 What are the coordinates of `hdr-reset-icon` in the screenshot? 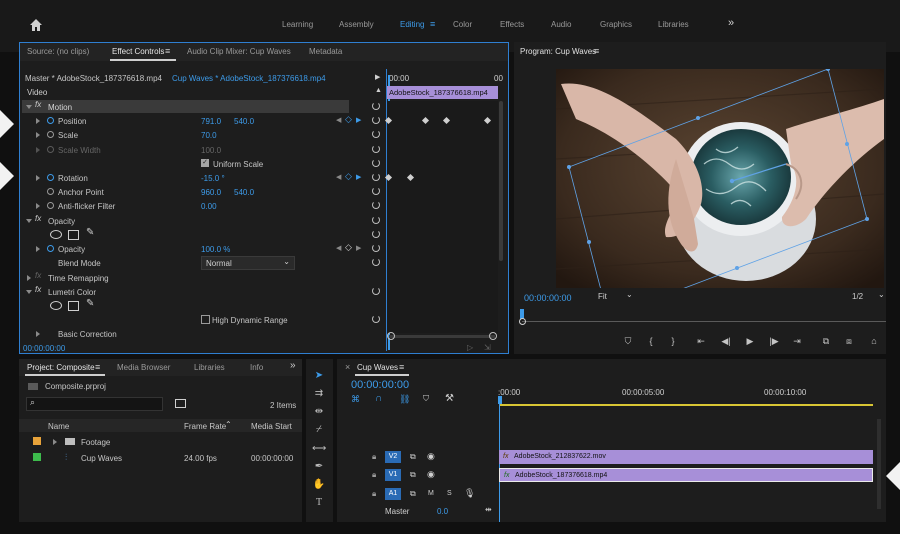 It's located at (376, 319).